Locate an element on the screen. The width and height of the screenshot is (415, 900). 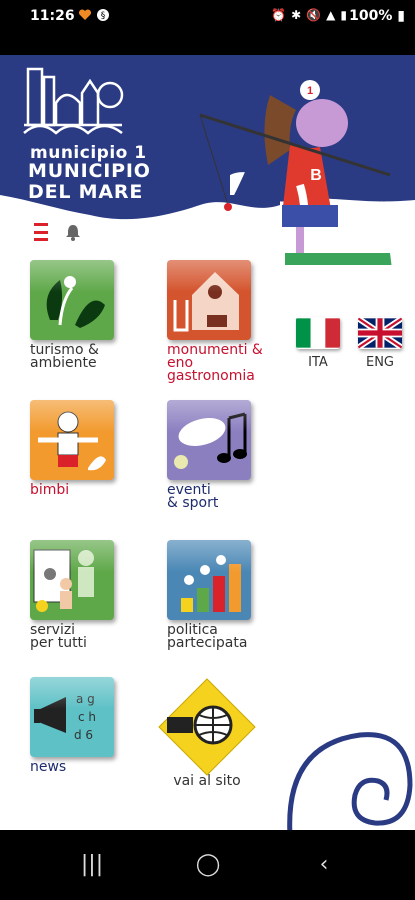
tile-eventi-label: eventi & sport is located at coordinates (193, 496).